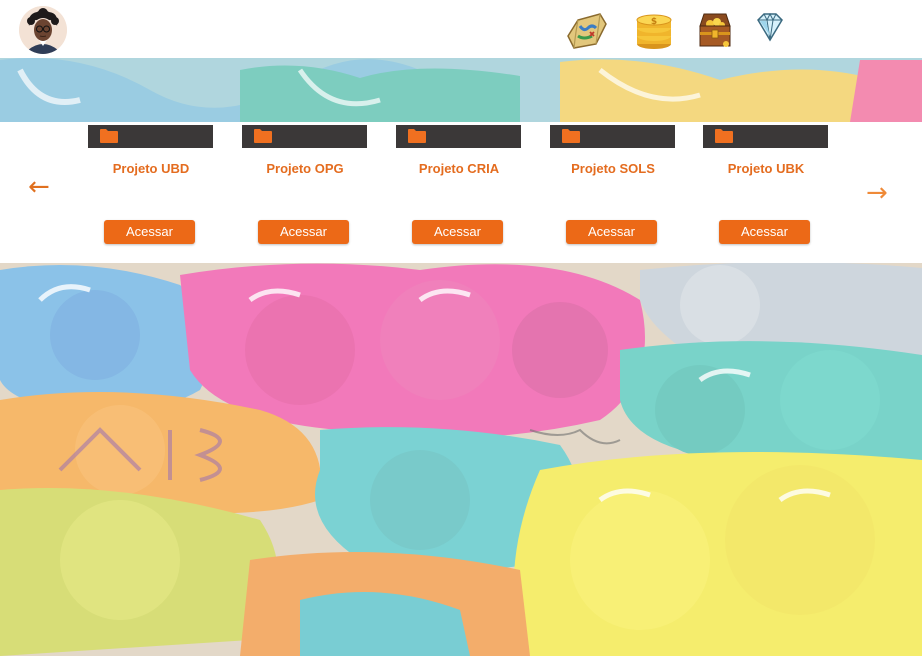  Describe the element at coordinates (39, 187) in the screenshot. I see `previous-arrow-button: ←` at that location.